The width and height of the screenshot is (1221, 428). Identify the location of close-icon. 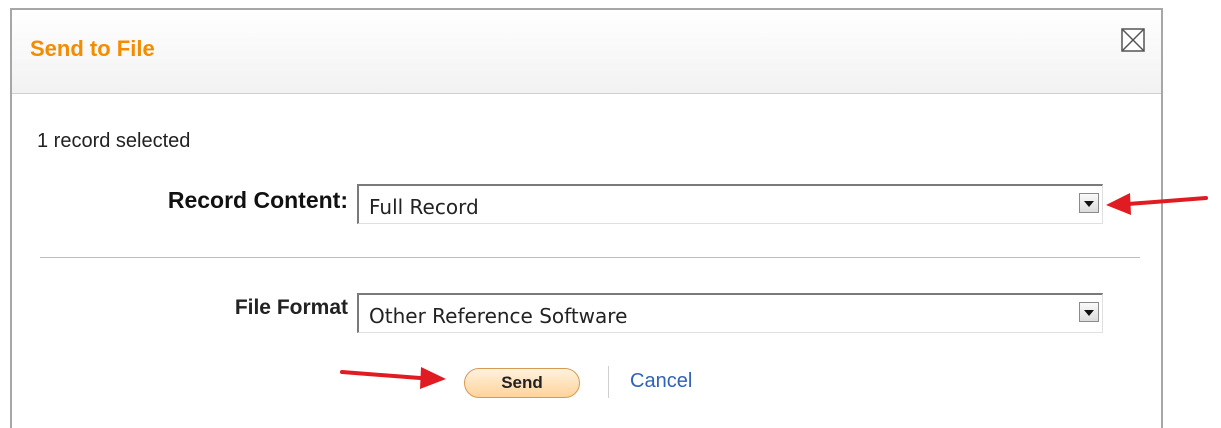
(1133, 40).